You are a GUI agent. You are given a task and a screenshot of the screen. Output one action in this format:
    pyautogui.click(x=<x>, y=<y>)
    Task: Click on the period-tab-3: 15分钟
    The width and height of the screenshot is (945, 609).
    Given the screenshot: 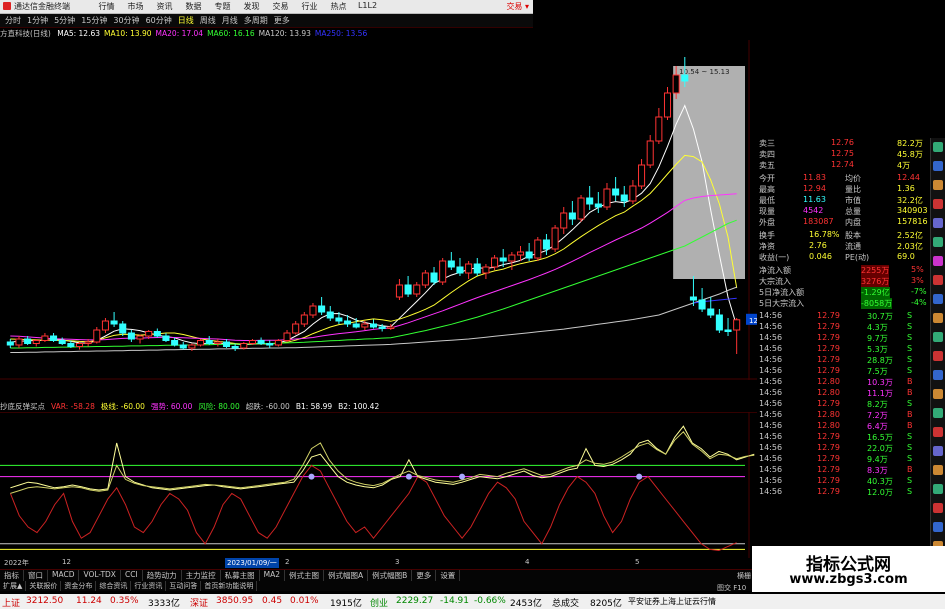 What is the action you would take?
    pyautogui.click(x=94, y=20)
    